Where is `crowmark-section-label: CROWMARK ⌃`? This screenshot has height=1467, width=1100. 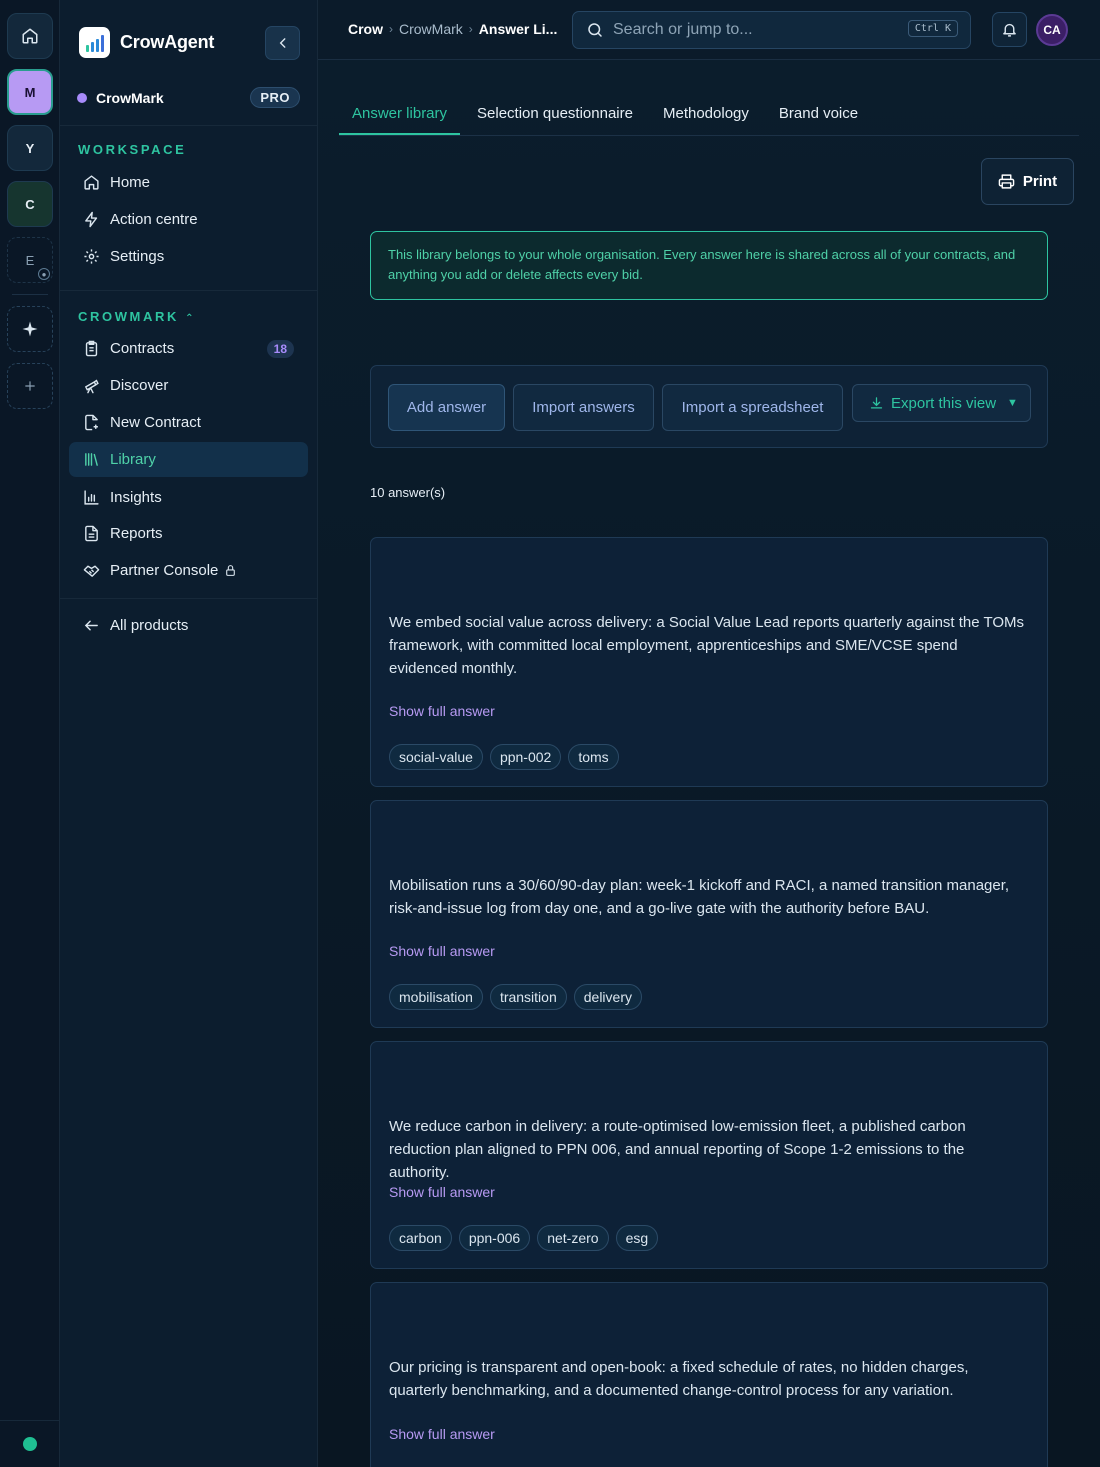
crowmark-section-label: CROWMARK ⌃ is located at coordinates (136, 316).